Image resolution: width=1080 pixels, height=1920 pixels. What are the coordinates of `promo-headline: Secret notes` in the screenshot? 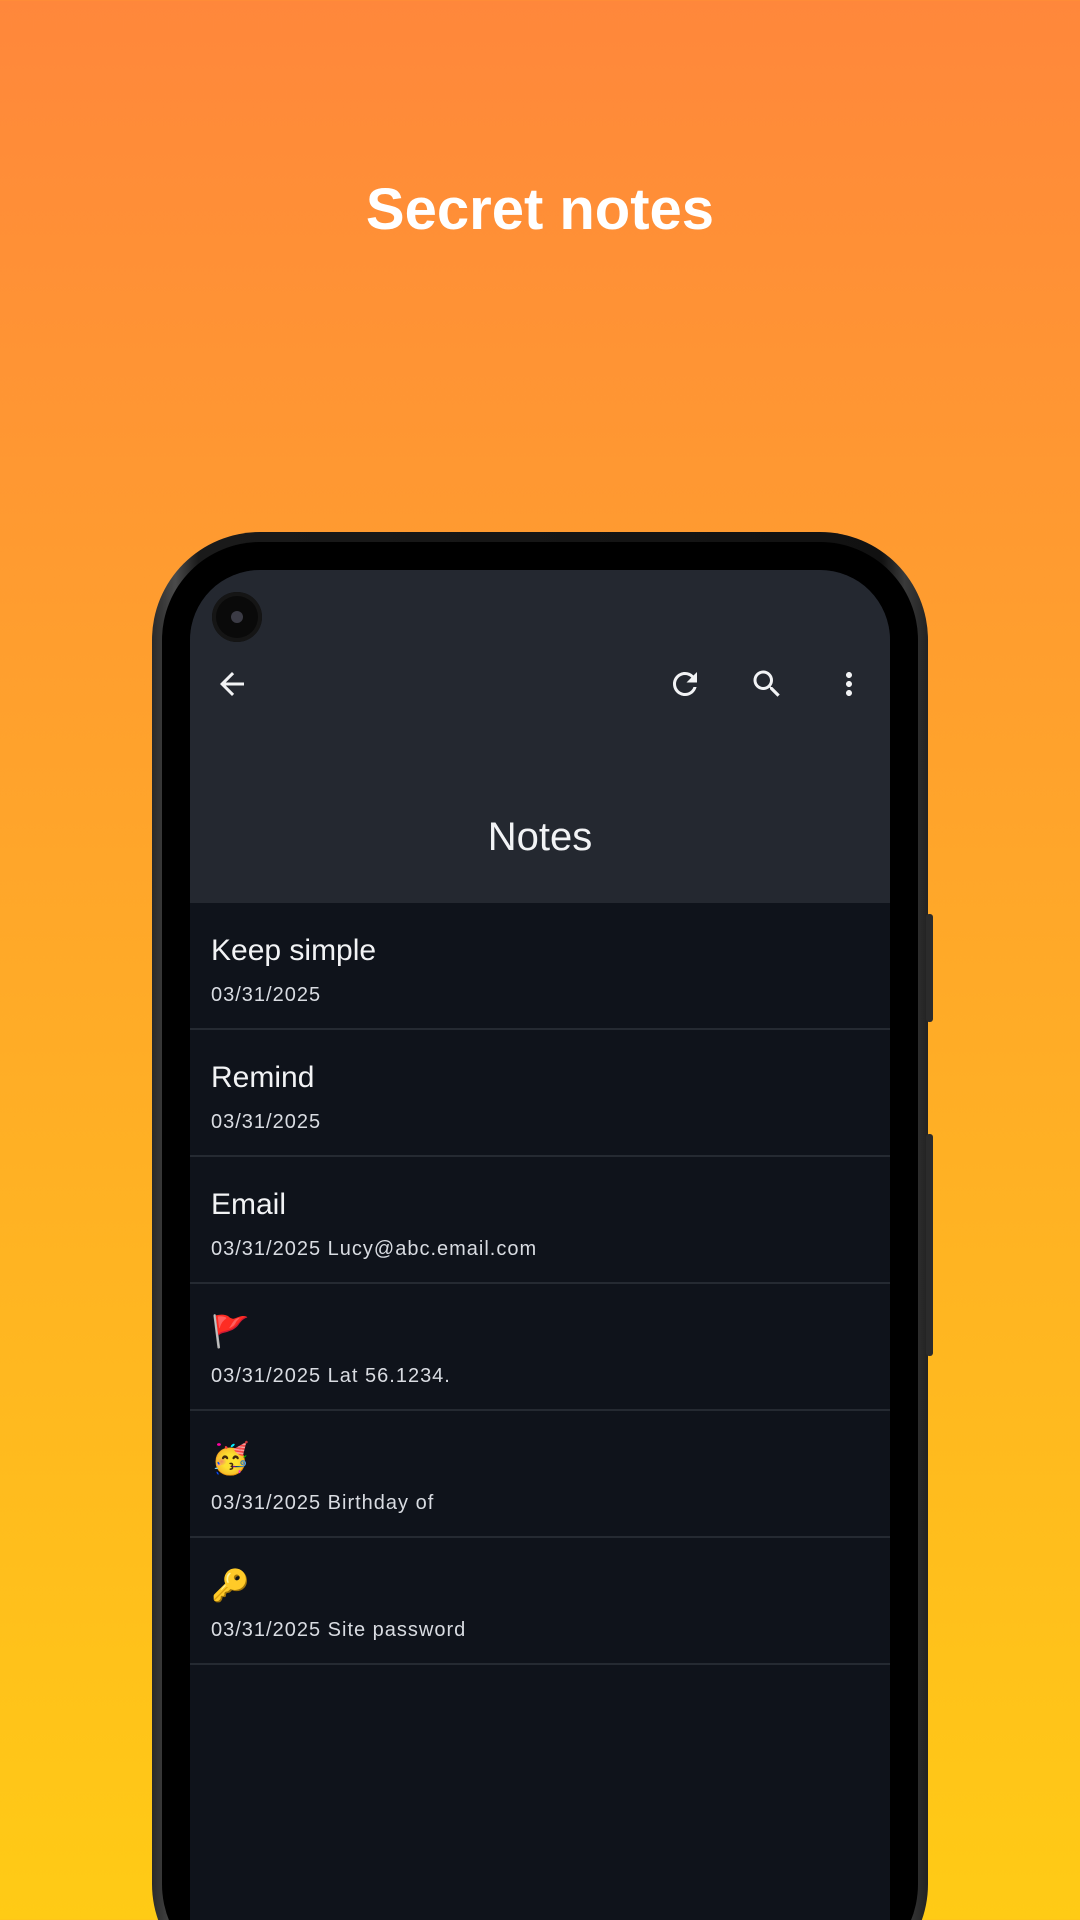 It's located at (540, 209).